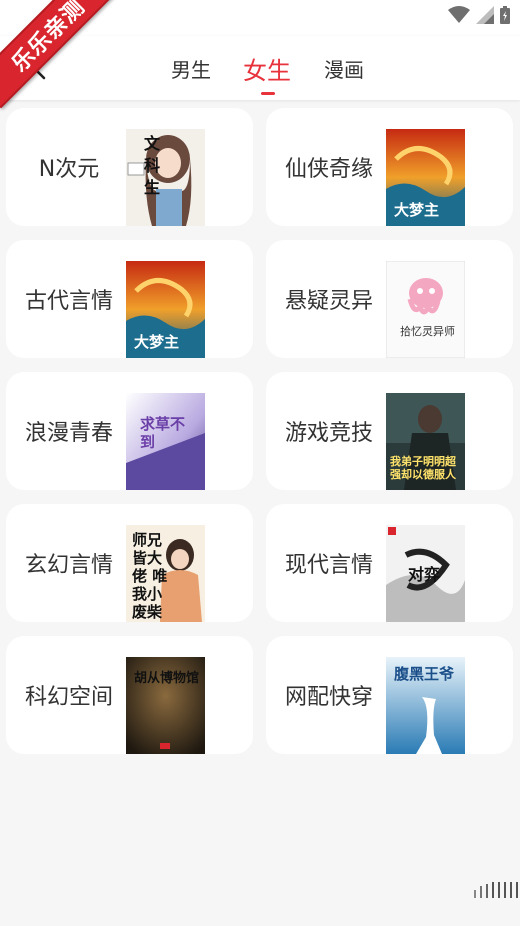  Describe the element at coordinates (69, 169) in the screenshot. I see `category-label: N次元` at that location.